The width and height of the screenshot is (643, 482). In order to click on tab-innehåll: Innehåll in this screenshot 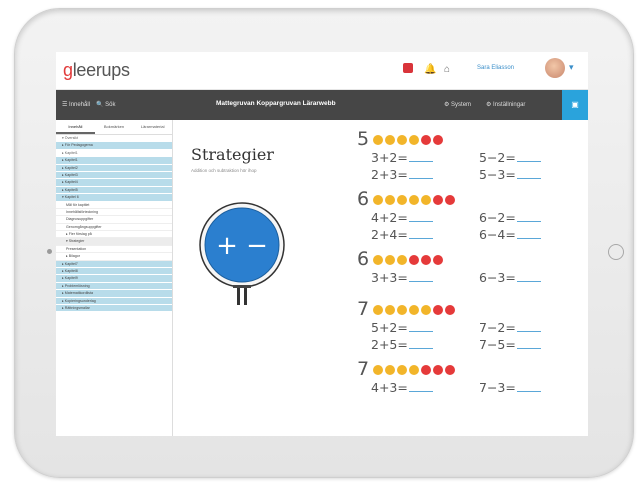, I will do `click(75, 127)`.